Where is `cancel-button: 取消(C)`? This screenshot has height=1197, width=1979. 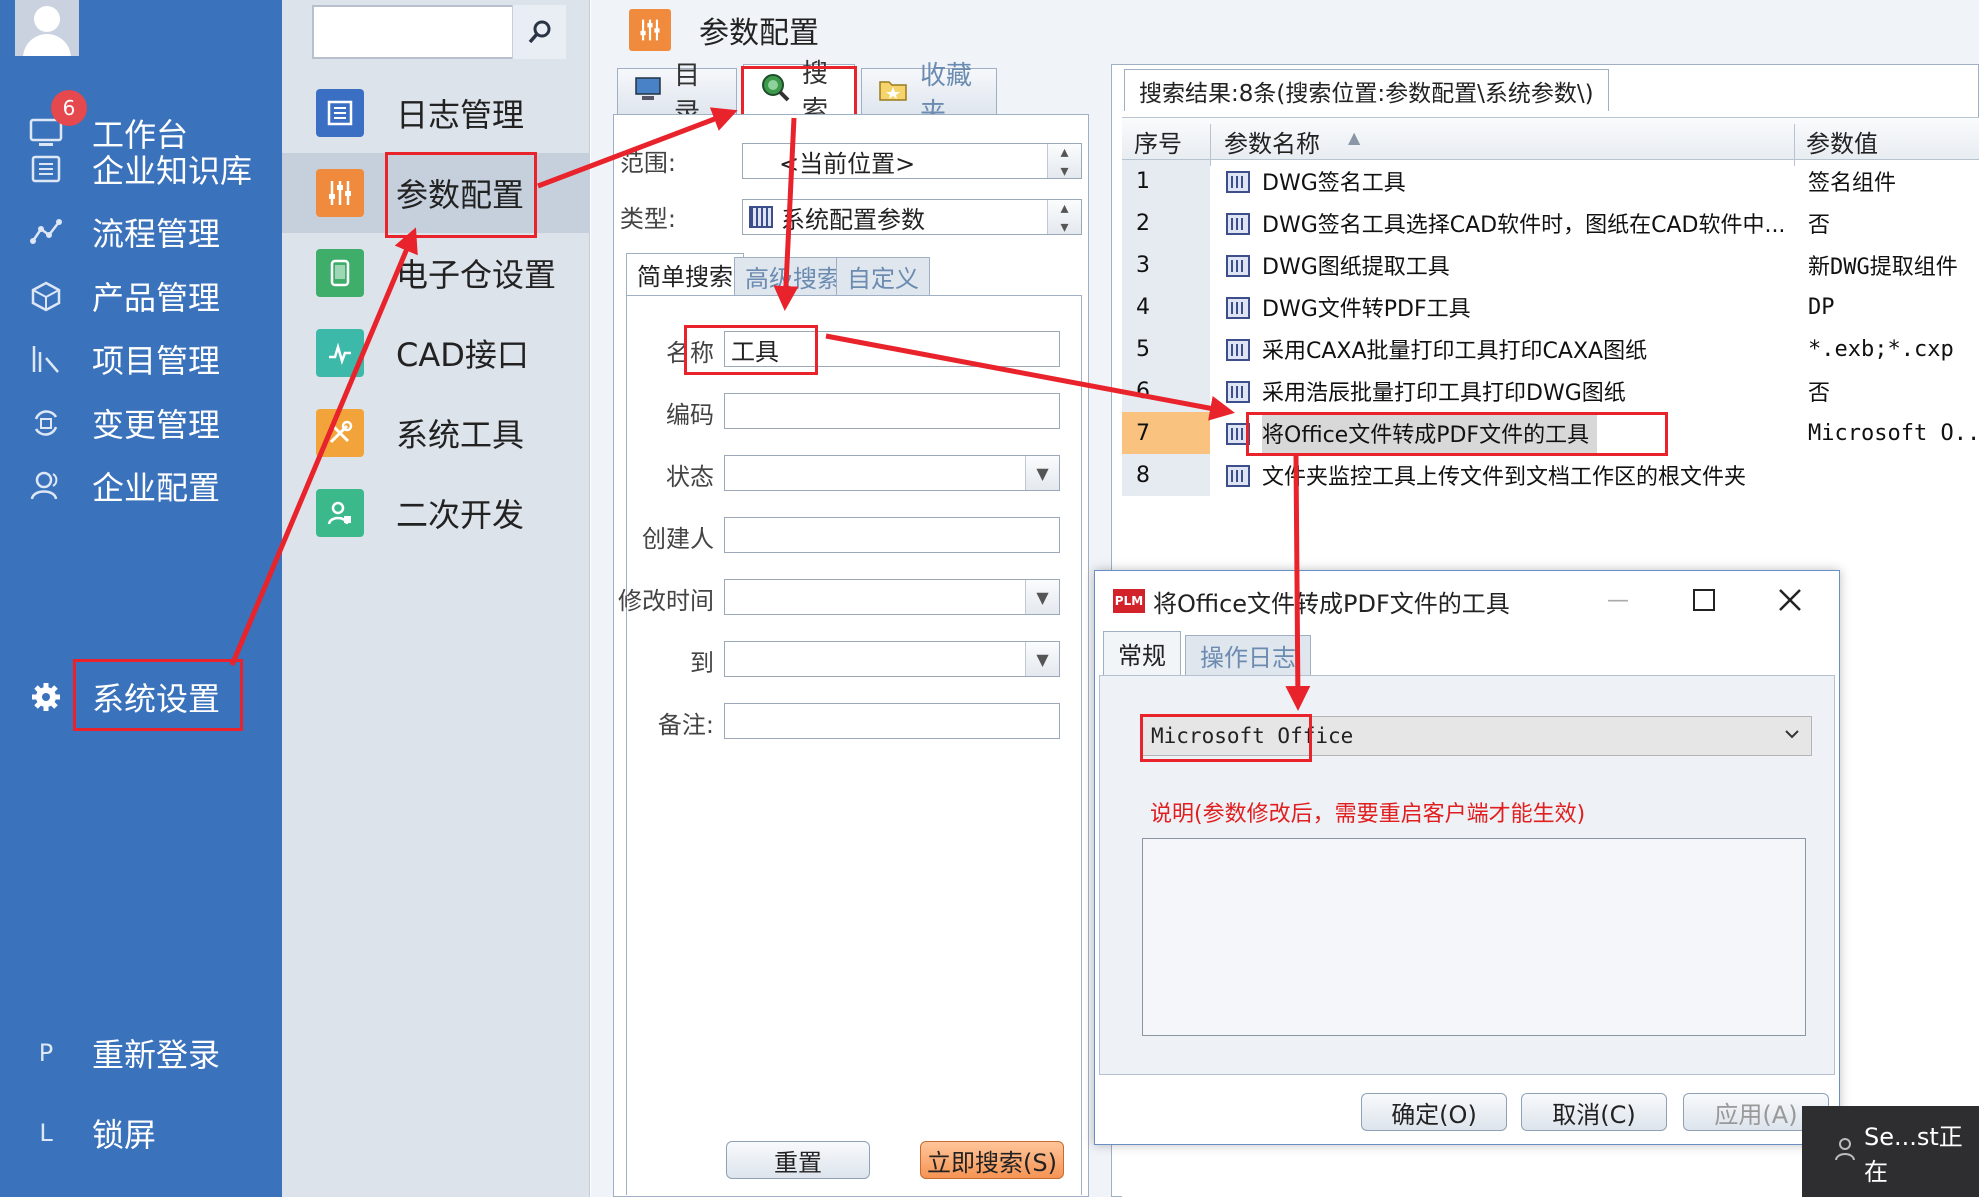 cancel-button: 取消(C) is located at coordinates (1594, 1112).